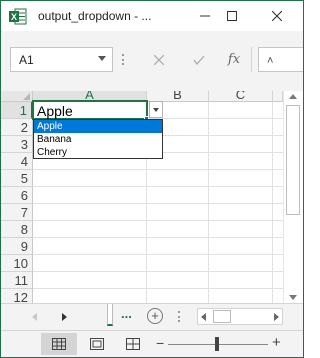 This screenshot has width=320, height=358. What do you see at coordinates (270, 61) in the screenshot?
I see `chevron-up-icon: ˄` at bounding box center [270, 61].